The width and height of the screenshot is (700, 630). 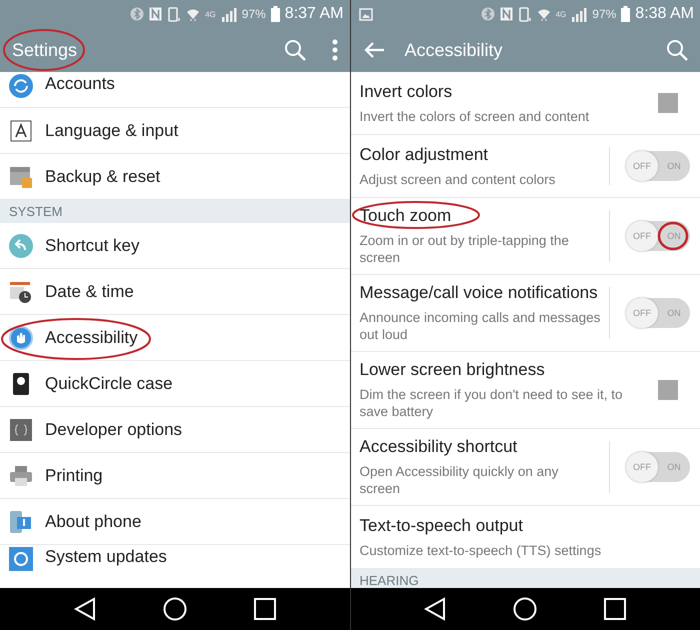 What do you see at coordinates (175, 476) in the screenshot?
I see `settings-item: Printing` at bounding box center [175, 476].